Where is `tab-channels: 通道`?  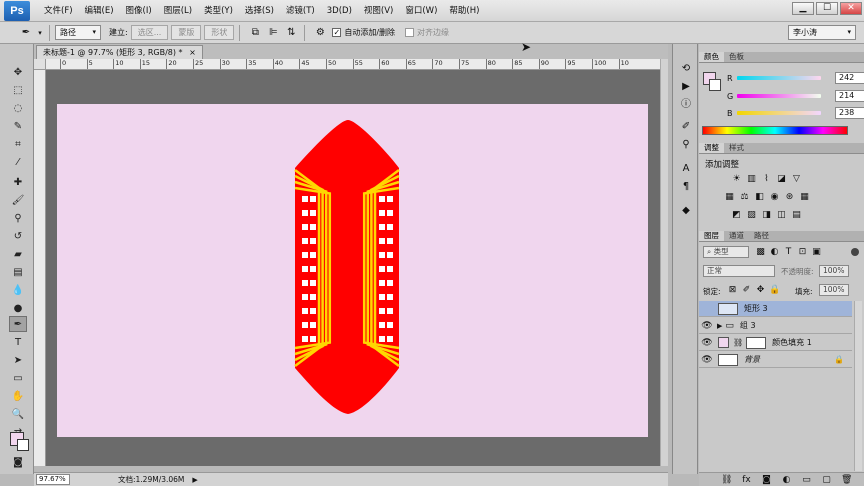 tab-channels: 通道 is located at coordinates (736, 236).